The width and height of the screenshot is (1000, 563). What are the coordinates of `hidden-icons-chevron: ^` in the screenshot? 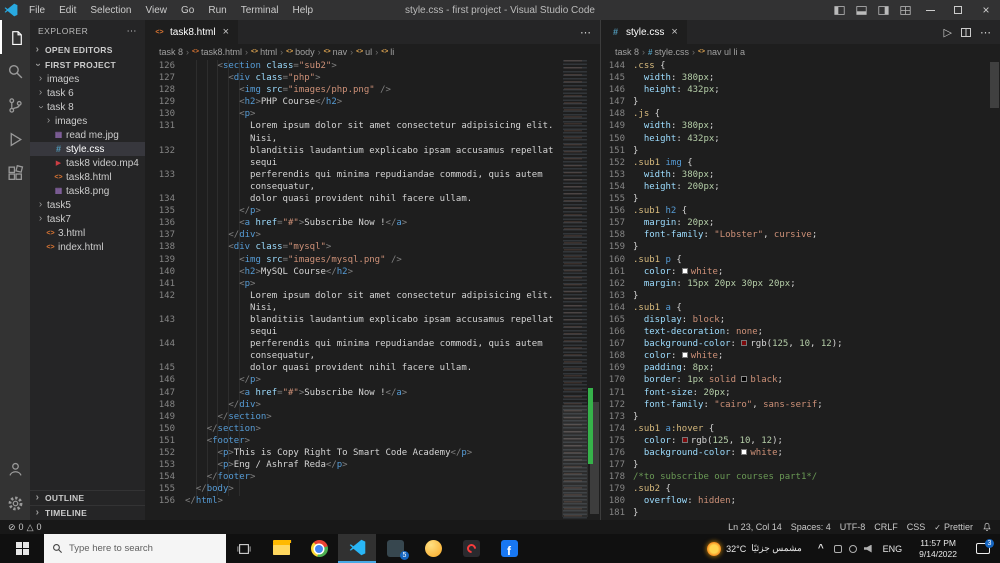 It's located at (821, 548).